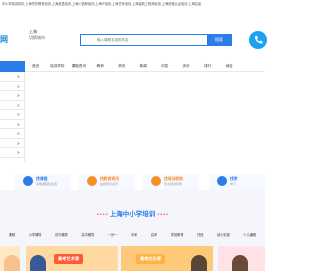  I want to click on teacher-photo, so click(199, 263).